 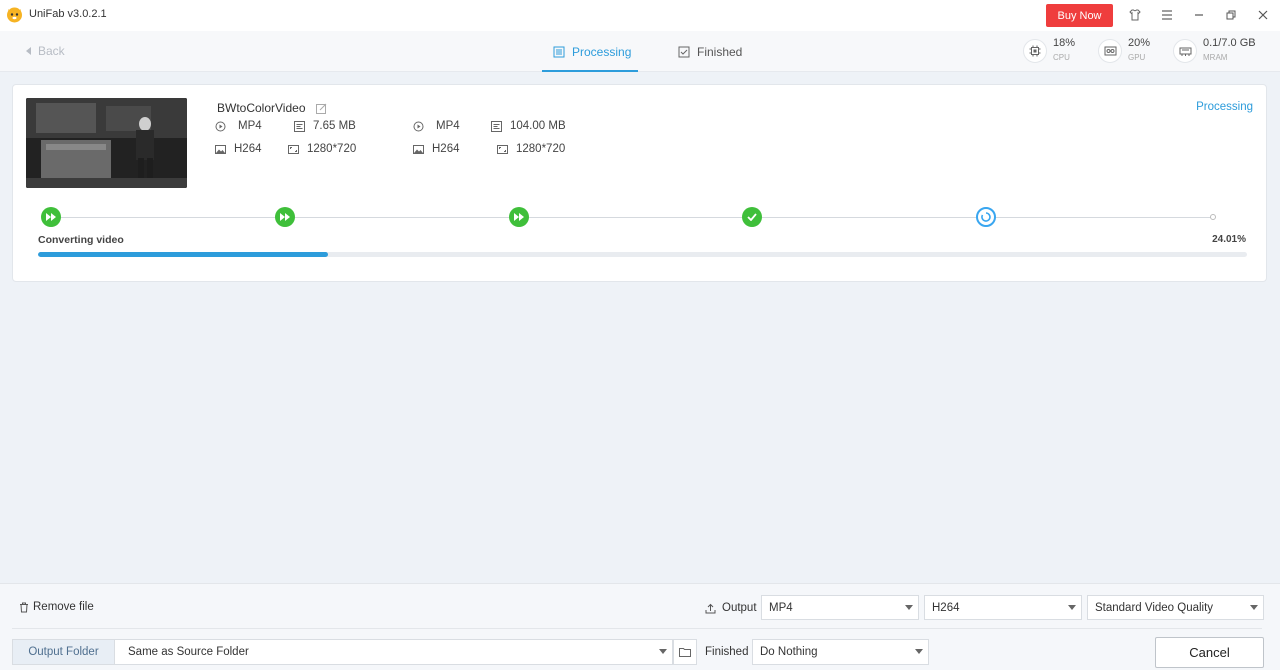 I want to click on output-size: 104.00 MB, so click(x=528, y=126).